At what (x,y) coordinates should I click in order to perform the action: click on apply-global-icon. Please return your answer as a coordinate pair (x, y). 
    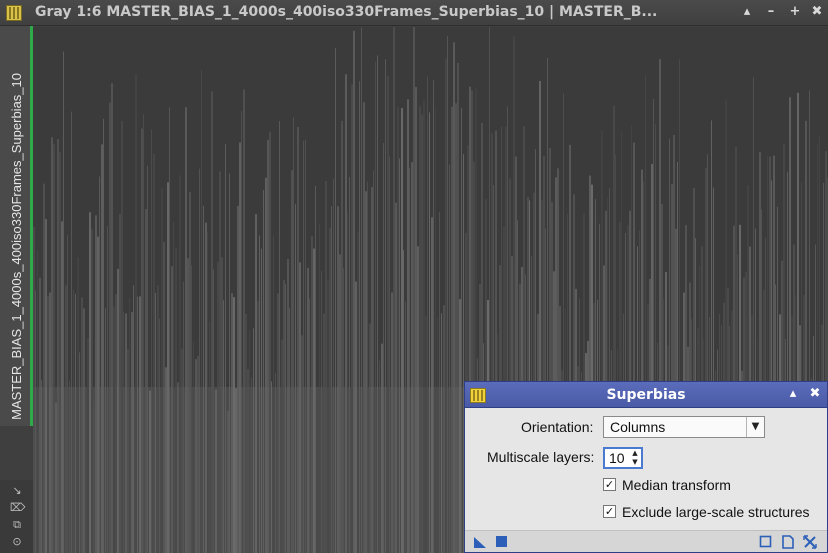
    Looking at the image, I should click on (502, 542).